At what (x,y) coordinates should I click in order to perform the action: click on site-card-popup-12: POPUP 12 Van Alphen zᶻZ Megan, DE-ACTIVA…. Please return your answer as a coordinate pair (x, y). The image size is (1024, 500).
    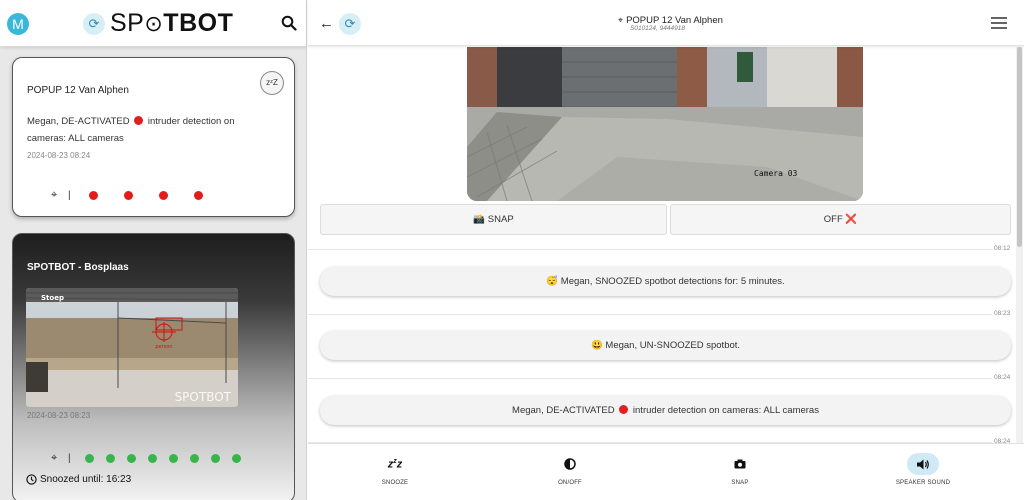
    Looking at the image, I should click on (153, 137).